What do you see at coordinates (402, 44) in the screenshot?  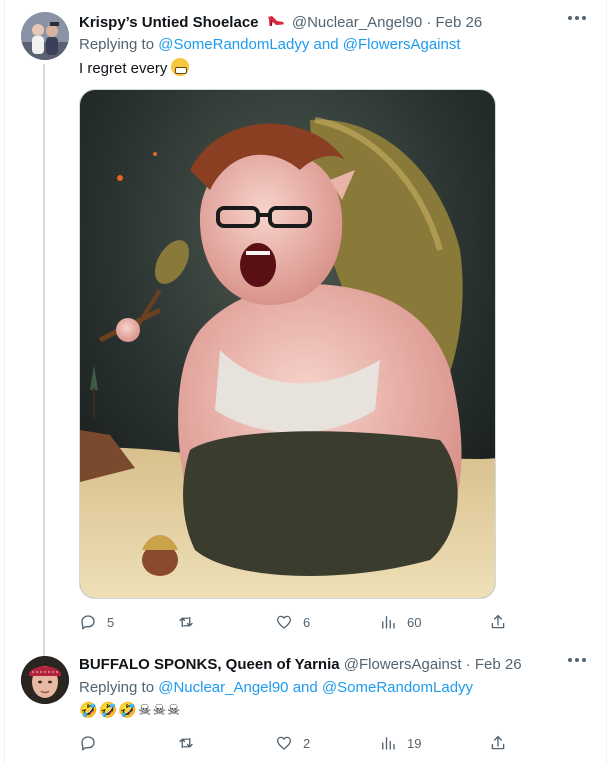 I see `mention-link: @FlowersAgainst` at bounding box center [402, 44].